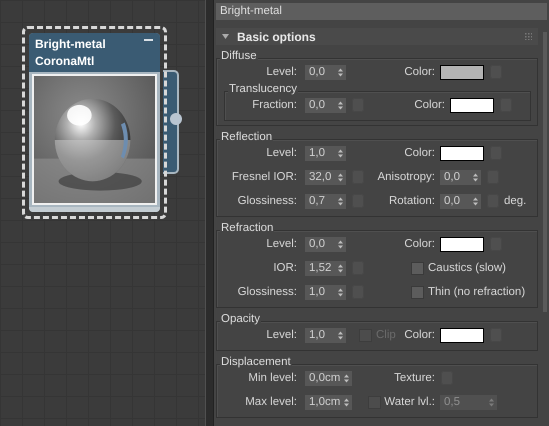 The height and width of the screenshot is (426, 549). Describe the element at coordinates (264, 177) in the screenshot. I see `field-label: Fresnel IOR:` at that location.